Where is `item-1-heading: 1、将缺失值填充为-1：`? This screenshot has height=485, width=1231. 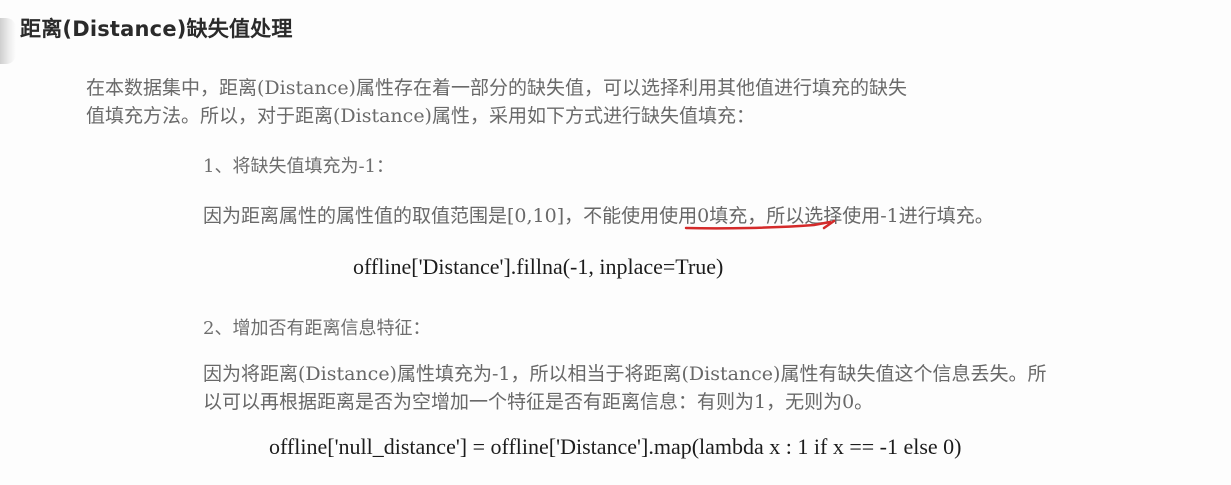 item-1-heading: 1、将缺失值填充为-1： is located at coordinates (298, 166).